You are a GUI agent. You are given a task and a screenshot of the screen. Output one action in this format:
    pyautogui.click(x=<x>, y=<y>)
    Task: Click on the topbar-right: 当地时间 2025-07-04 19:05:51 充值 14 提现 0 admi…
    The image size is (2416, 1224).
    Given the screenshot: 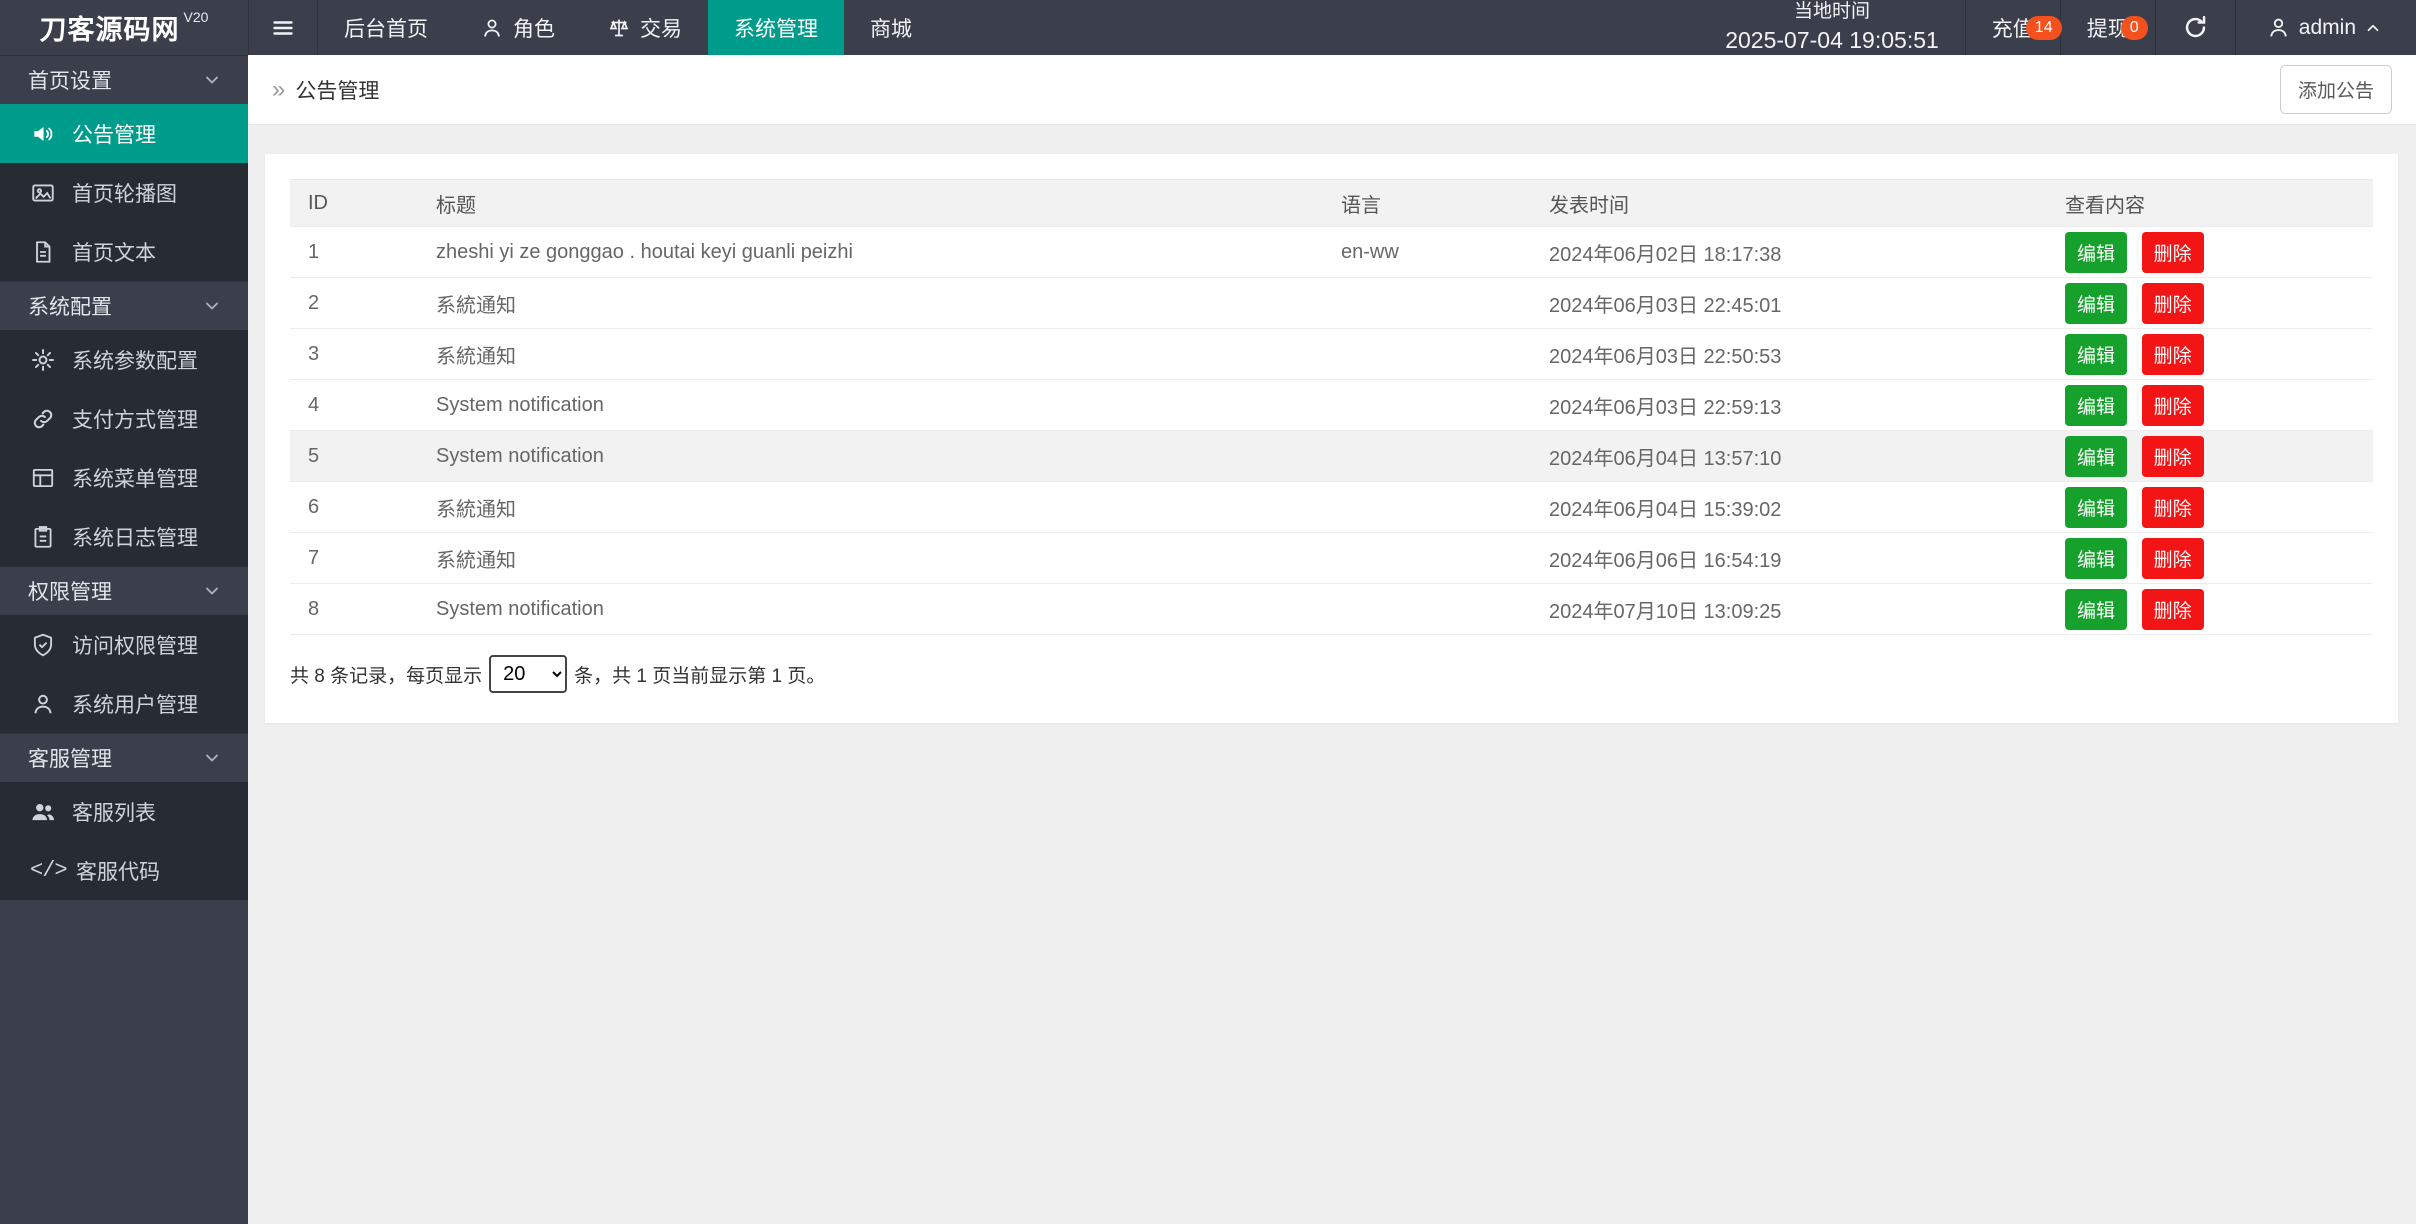 What is the action you would take?
    pyautogui.click(x=2057, y=27)
    